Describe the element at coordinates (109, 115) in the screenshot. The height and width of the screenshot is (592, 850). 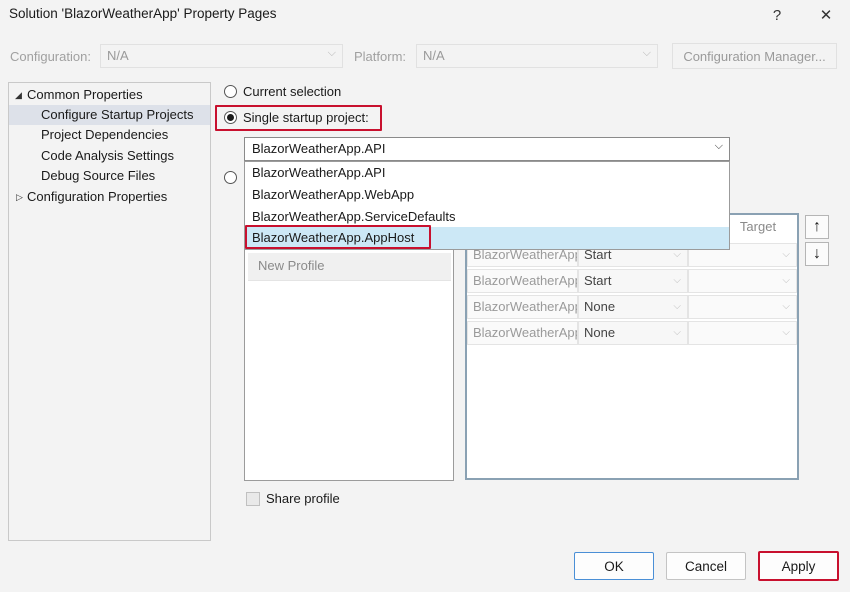
I see `tree-item-configure-startup-projects: Configure Startup Projects` at that location.